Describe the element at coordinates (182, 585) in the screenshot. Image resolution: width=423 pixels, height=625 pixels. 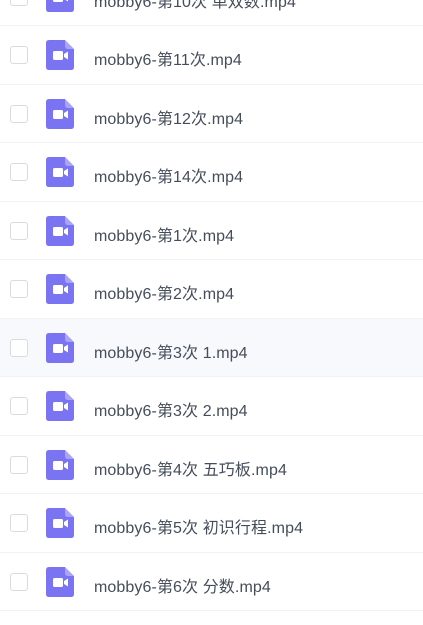
I see `file-name: mobby6-第6次 分数.mp4` at that location.